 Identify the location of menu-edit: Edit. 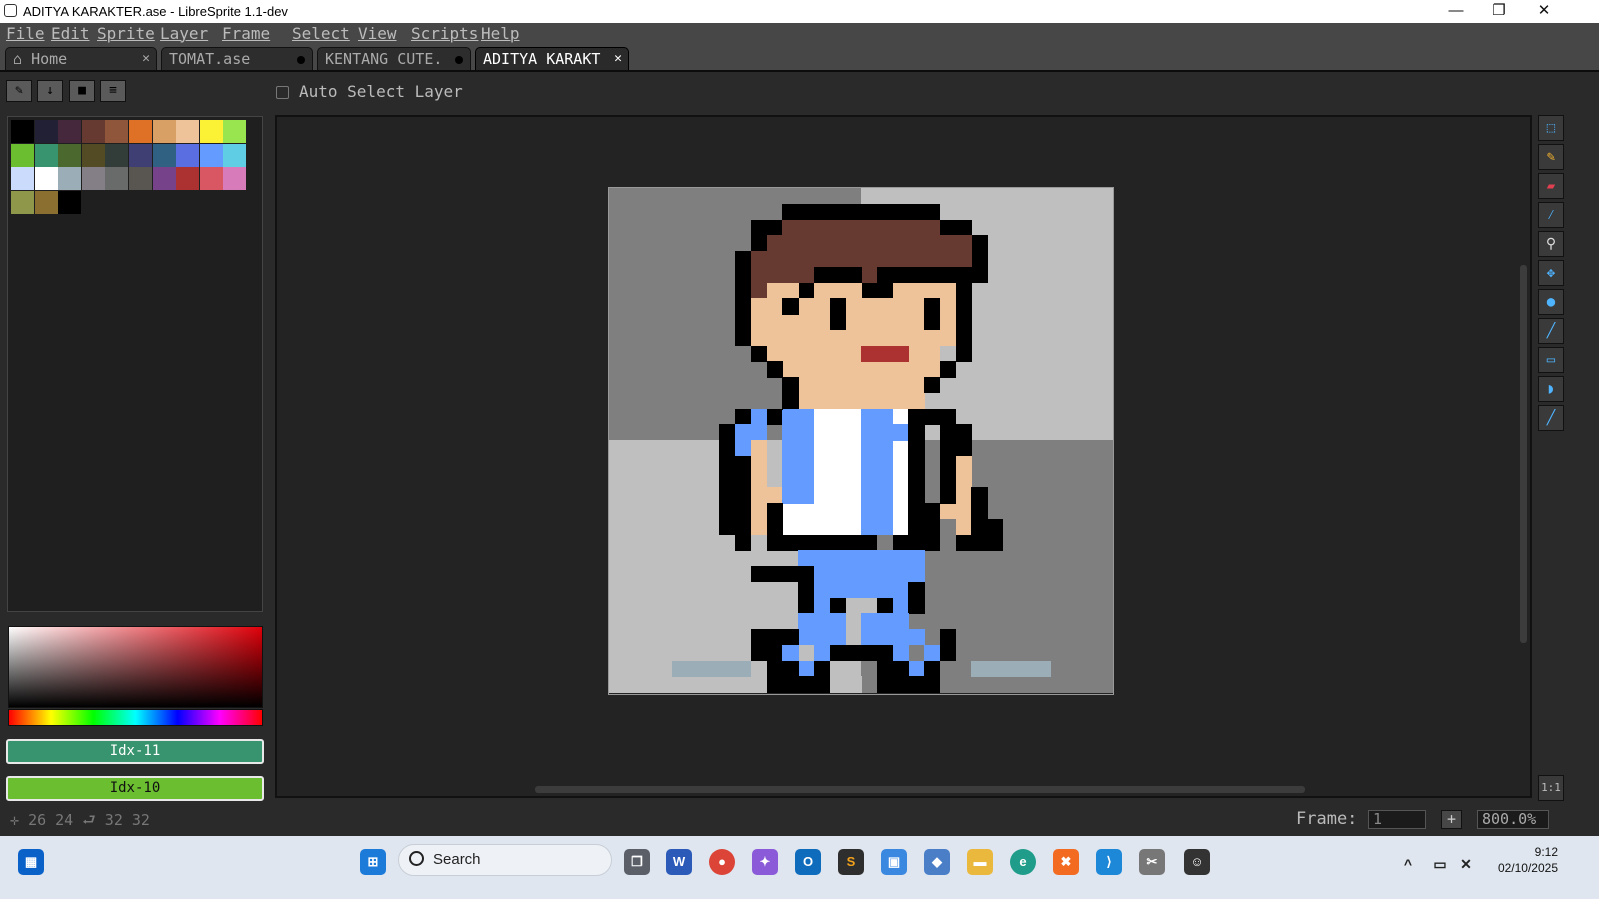
(70, 33).